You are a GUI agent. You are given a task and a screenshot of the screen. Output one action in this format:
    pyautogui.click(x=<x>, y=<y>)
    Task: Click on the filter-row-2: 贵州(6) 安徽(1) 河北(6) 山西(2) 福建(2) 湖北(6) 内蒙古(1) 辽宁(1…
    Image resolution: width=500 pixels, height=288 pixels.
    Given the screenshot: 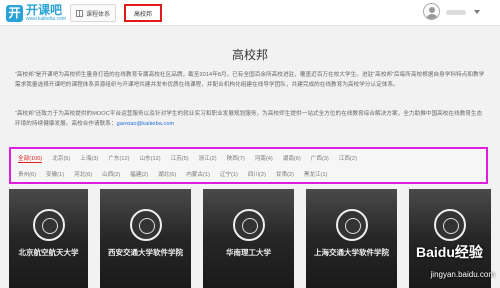 What is the action you would take?
    pyautogui.click(x=178, y=174)
    